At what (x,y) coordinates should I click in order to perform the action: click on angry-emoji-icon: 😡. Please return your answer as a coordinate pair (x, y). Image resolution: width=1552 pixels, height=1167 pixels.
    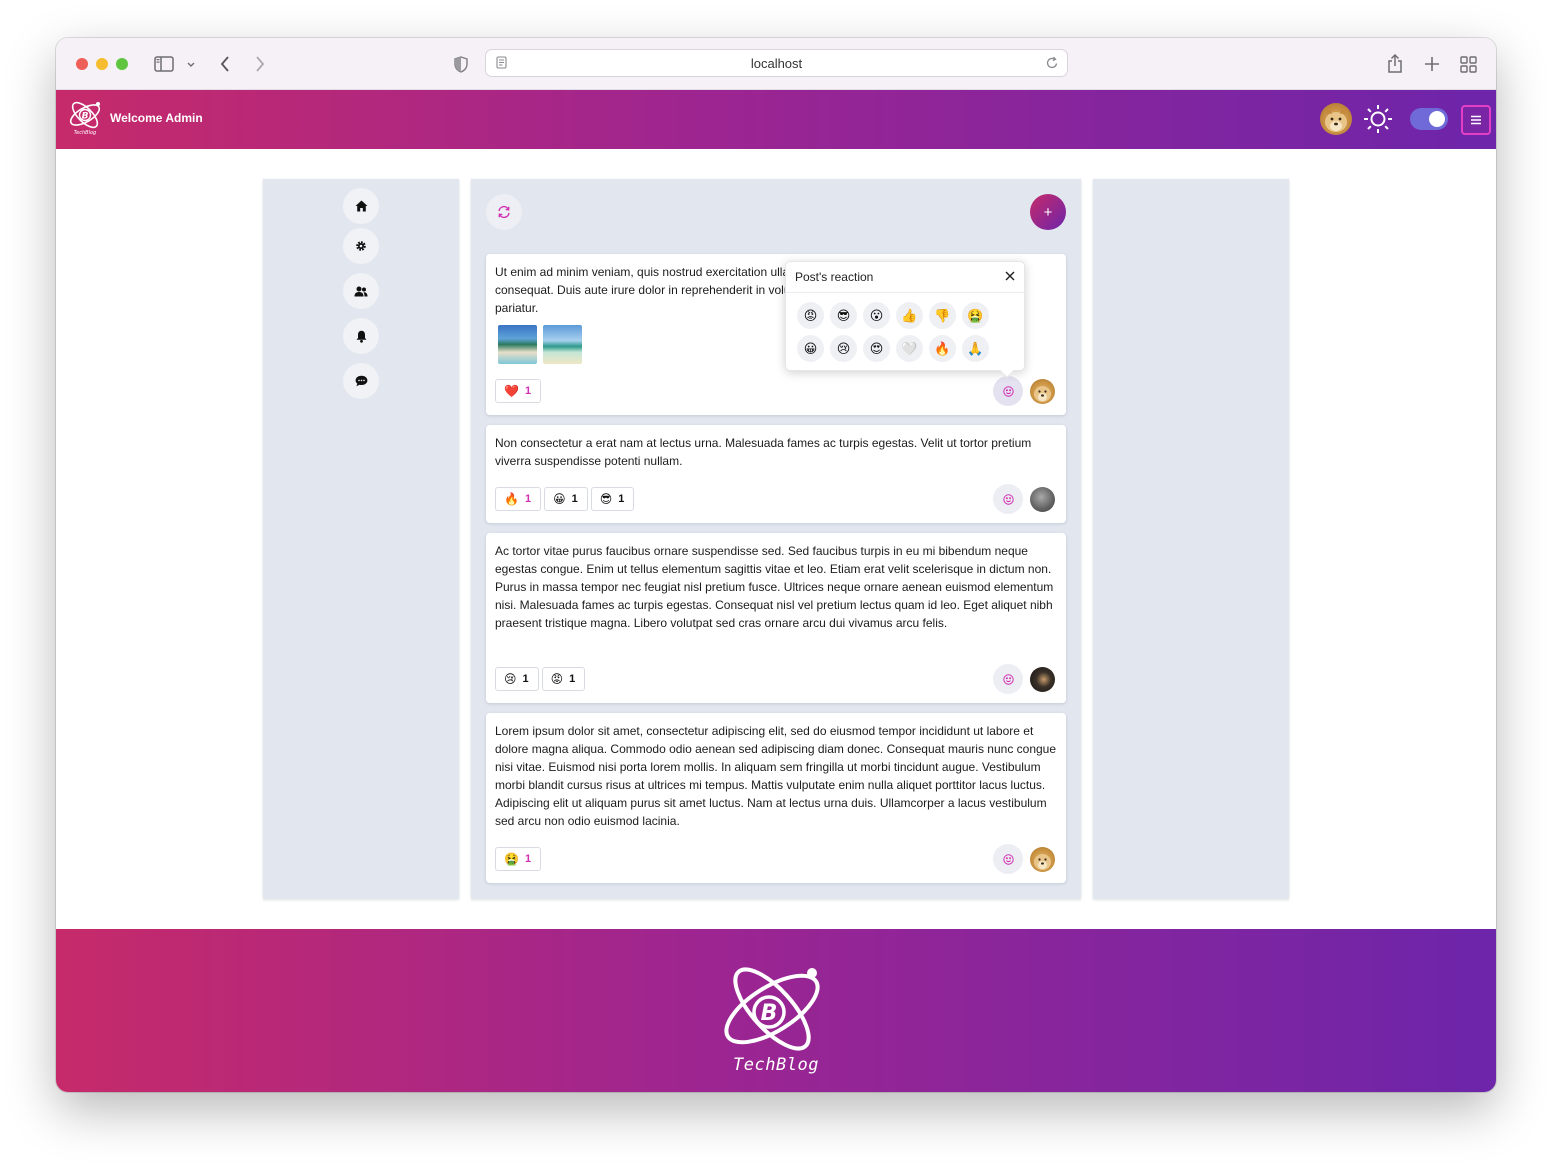
    Looking at the image, I should click on (557, 679).